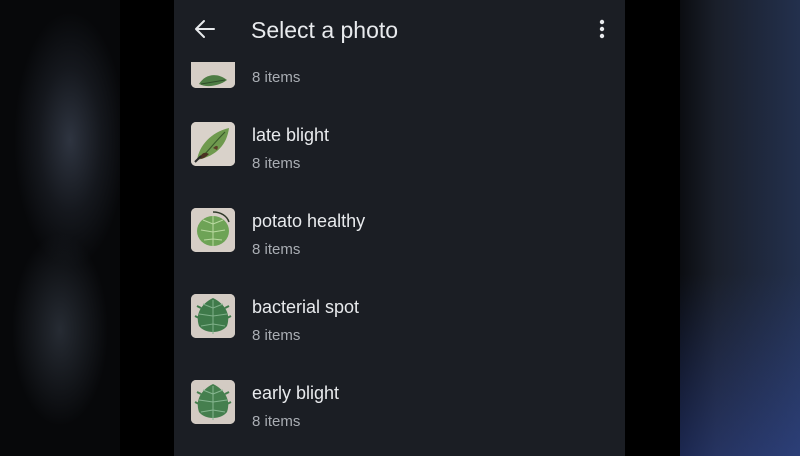 The image size is (800, 456). What do you see at coordinates (399, 160) in the screenshot?
I see `album-item-late-blight: late blight 8 items` at bounding box center [399, 160].